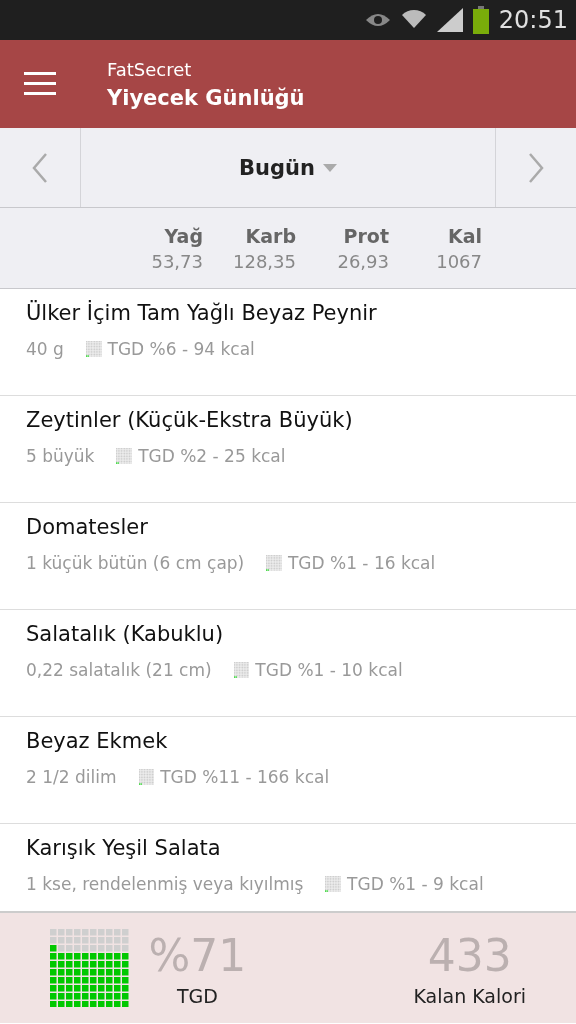 This screenshot has height=1024, width=576. I want to click on rdi-calories-text: TGD %2 - 25 kcal, so click(212, 456).